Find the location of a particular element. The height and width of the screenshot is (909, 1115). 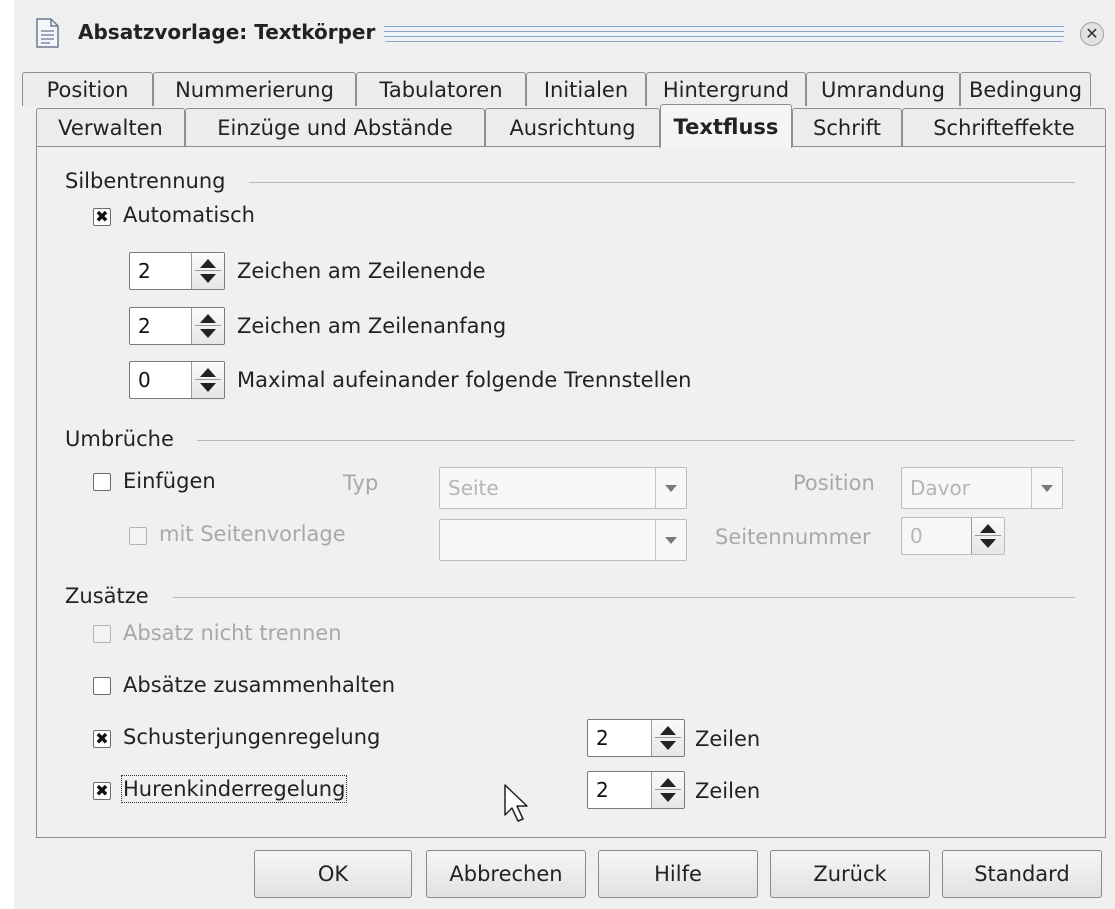

tab-font-effects: Schrifteffekte is located at coordinates (1004, 127).